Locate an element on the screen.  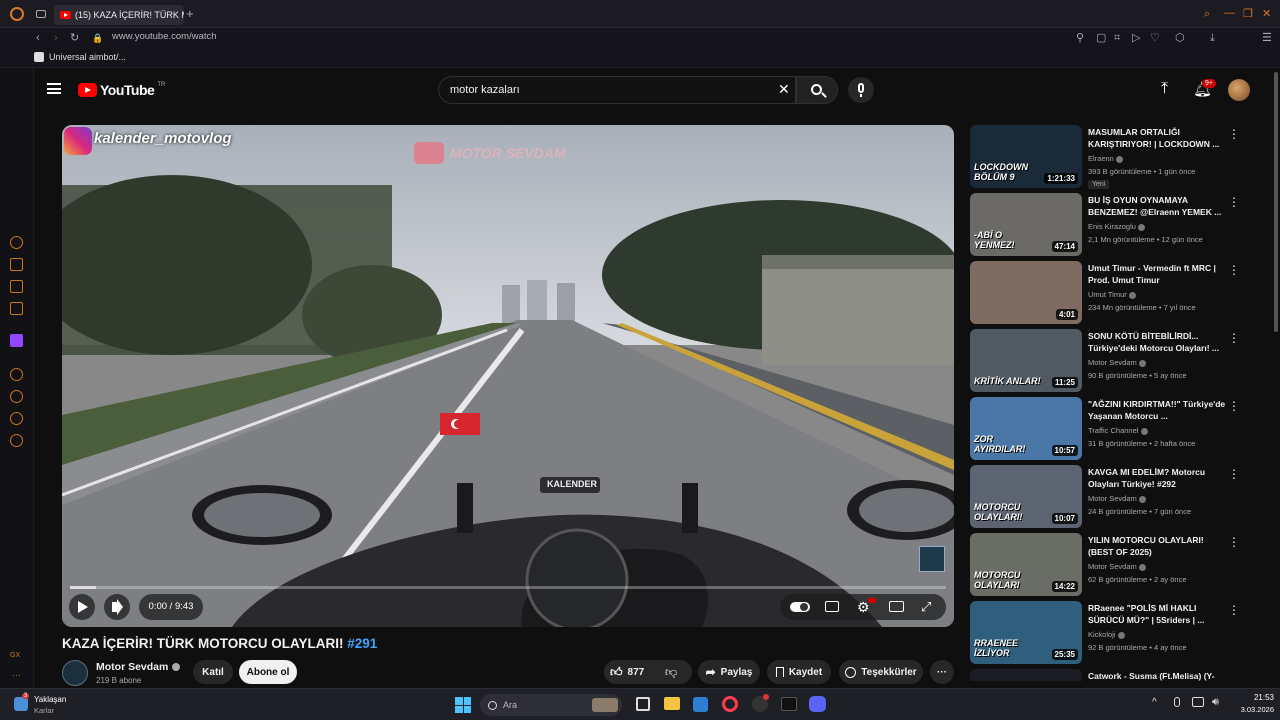
crop-icon: ⌗ is located at coordinates (1117, 38).